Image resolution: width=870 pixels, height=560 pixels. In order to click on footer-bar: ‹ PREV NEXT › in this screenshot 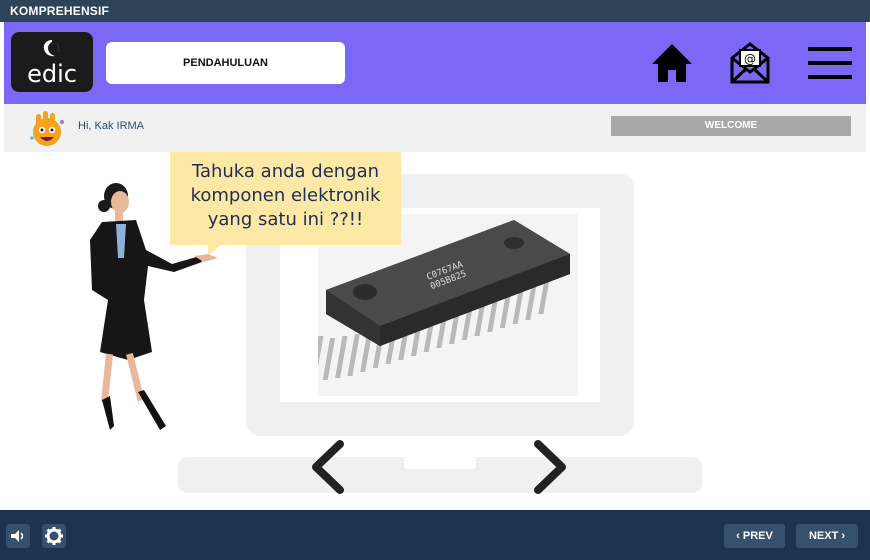, I will do `click(435, 535)`.